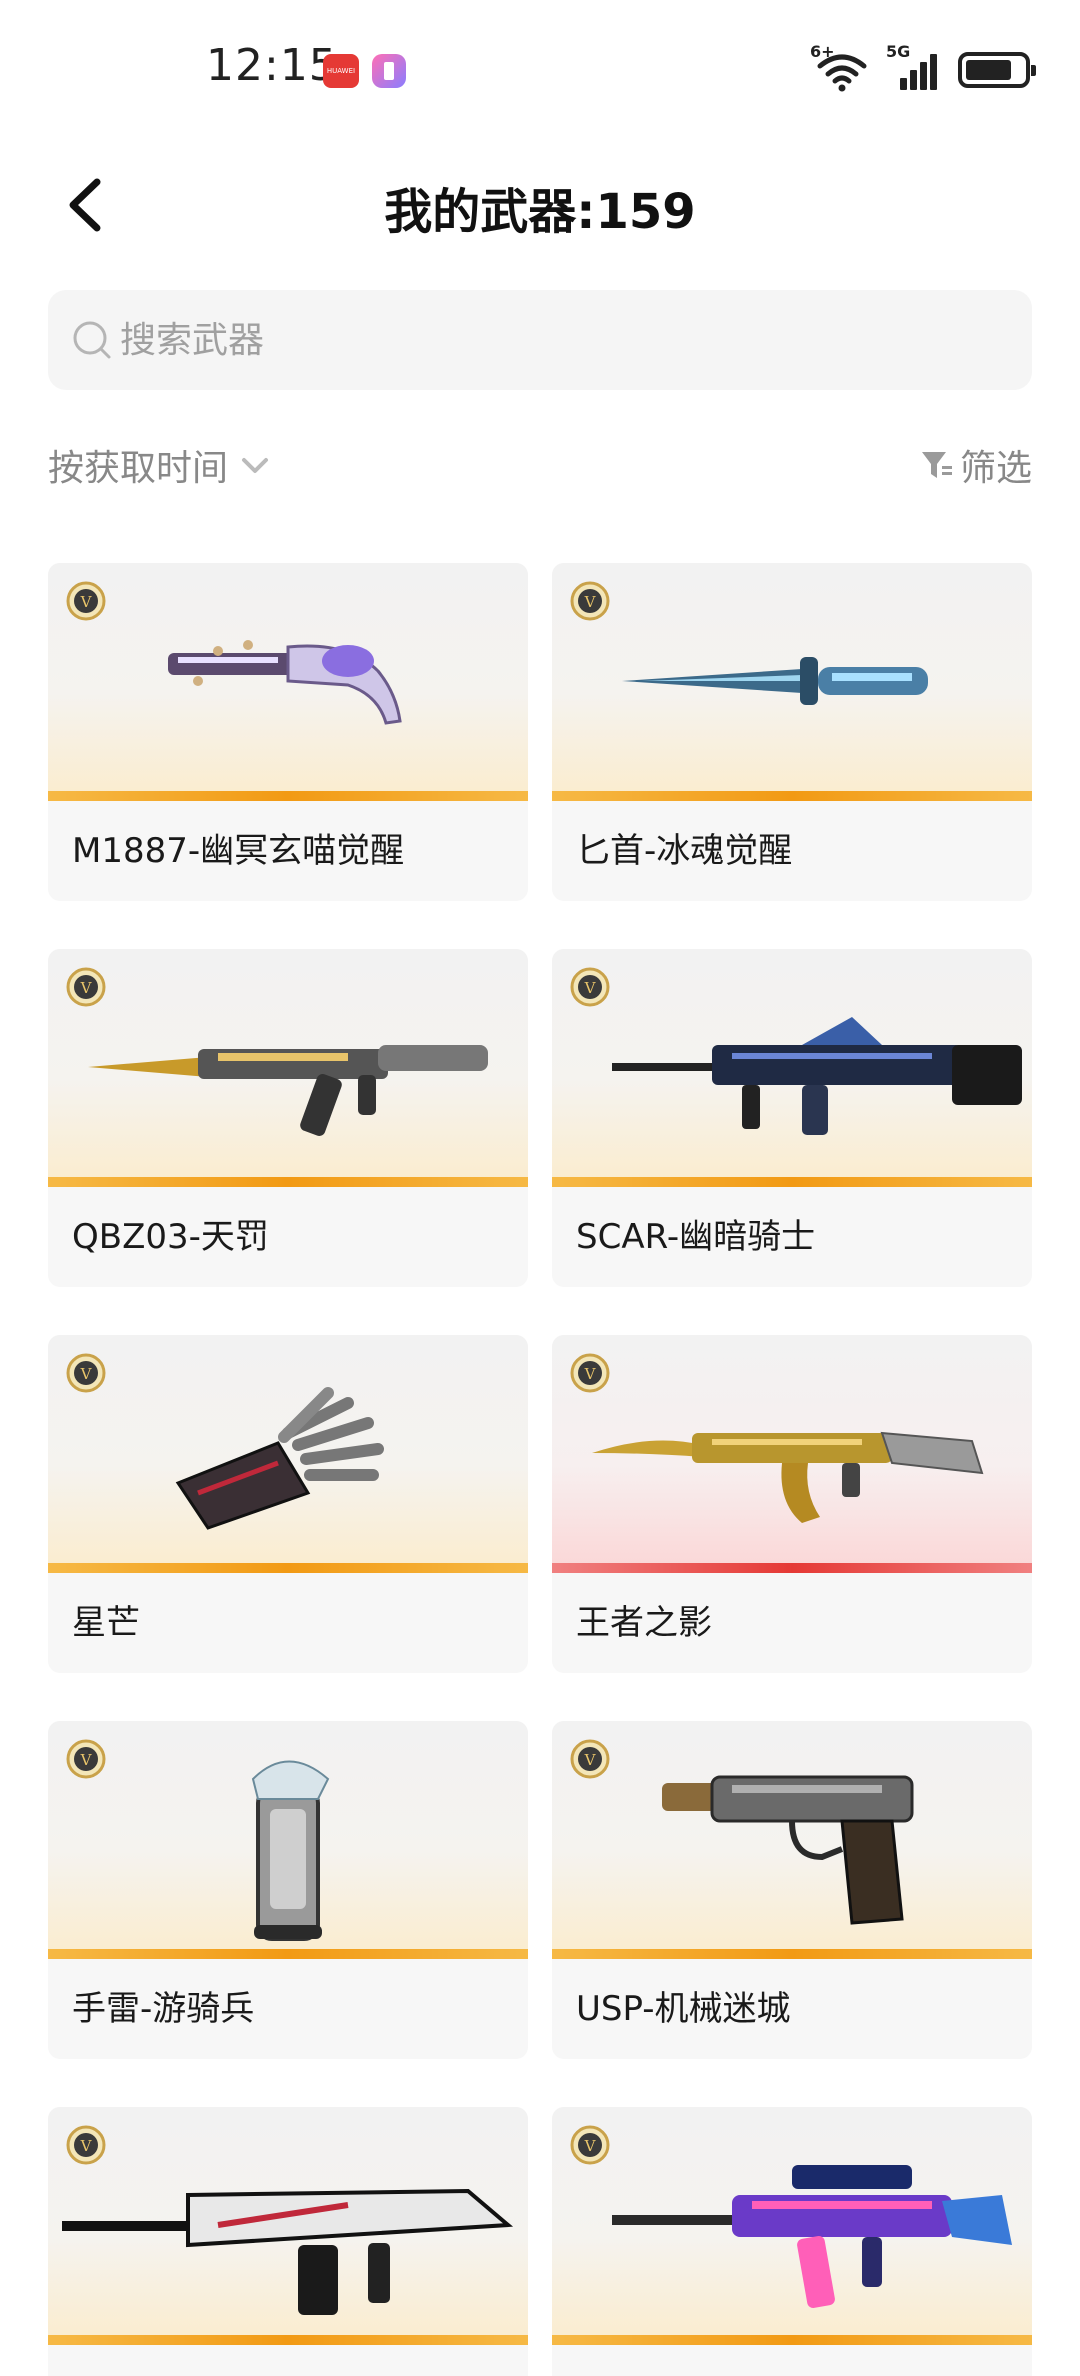 The width and height of the screenshot is (1080, 2376). I want to click on shotgun-icon, so click(285, 682).